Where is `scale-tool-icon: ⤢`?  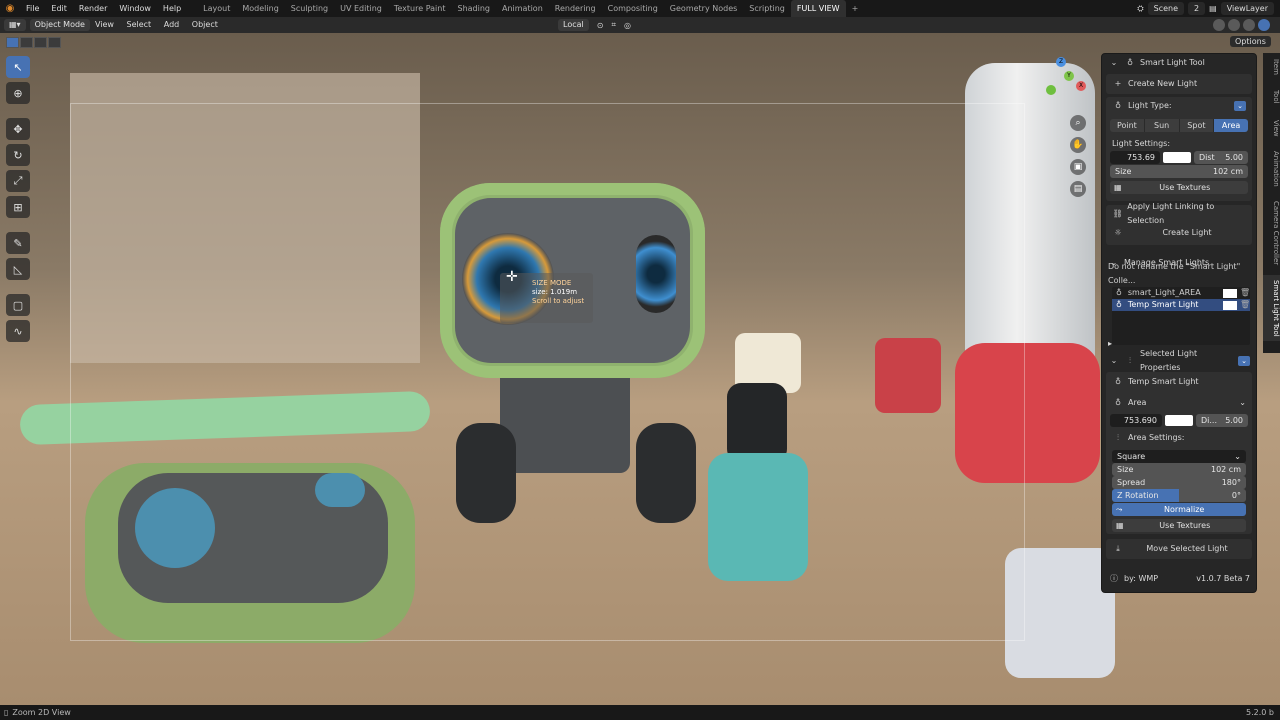
scale-tool-icon: ⤢ is located at coordinates (18, 181).